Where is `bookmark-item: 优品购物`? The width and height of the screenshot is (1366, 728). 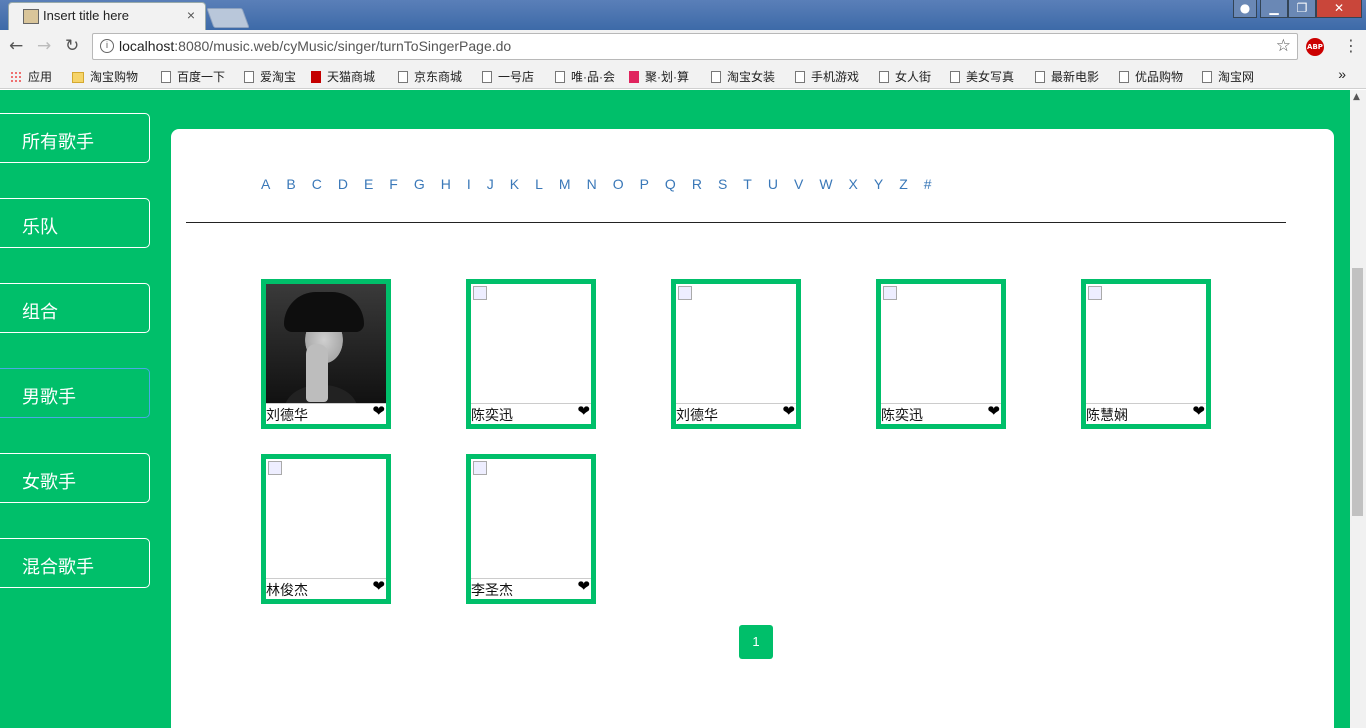
bookmark-item: 优品购物 is located at coordinates (1151, 76).